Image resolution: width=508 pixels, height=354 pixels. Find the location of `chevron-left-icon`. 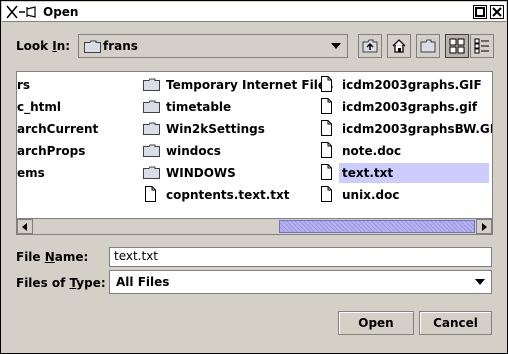

chevron-left-icon is located at coordinates (24, 227).